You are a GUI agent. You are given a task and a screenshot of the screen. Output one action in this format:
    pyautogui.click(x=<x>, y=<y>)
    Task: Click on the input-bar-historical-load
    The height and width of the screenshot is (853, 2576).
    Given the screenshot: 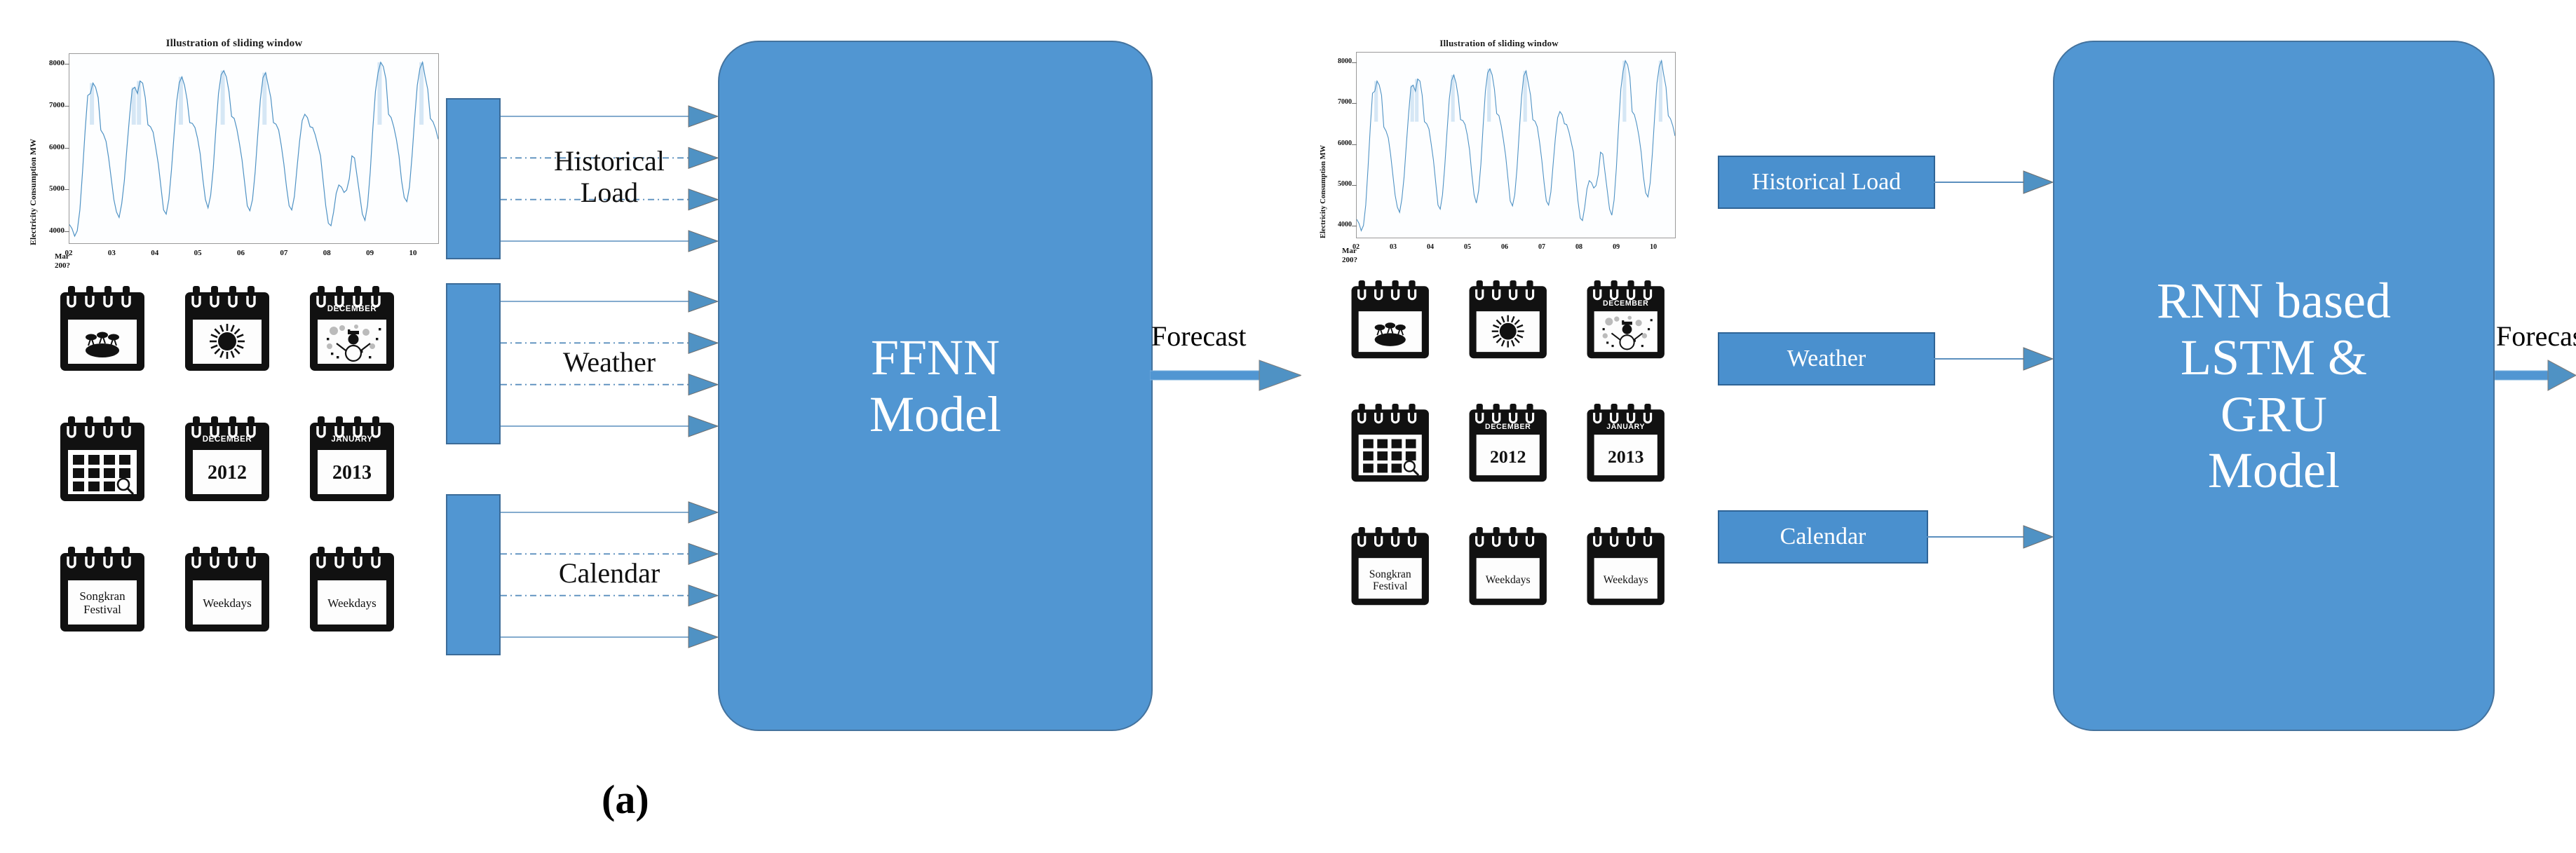 What is the action you would take?
    pyautogui.click(x=473, y=178)
    